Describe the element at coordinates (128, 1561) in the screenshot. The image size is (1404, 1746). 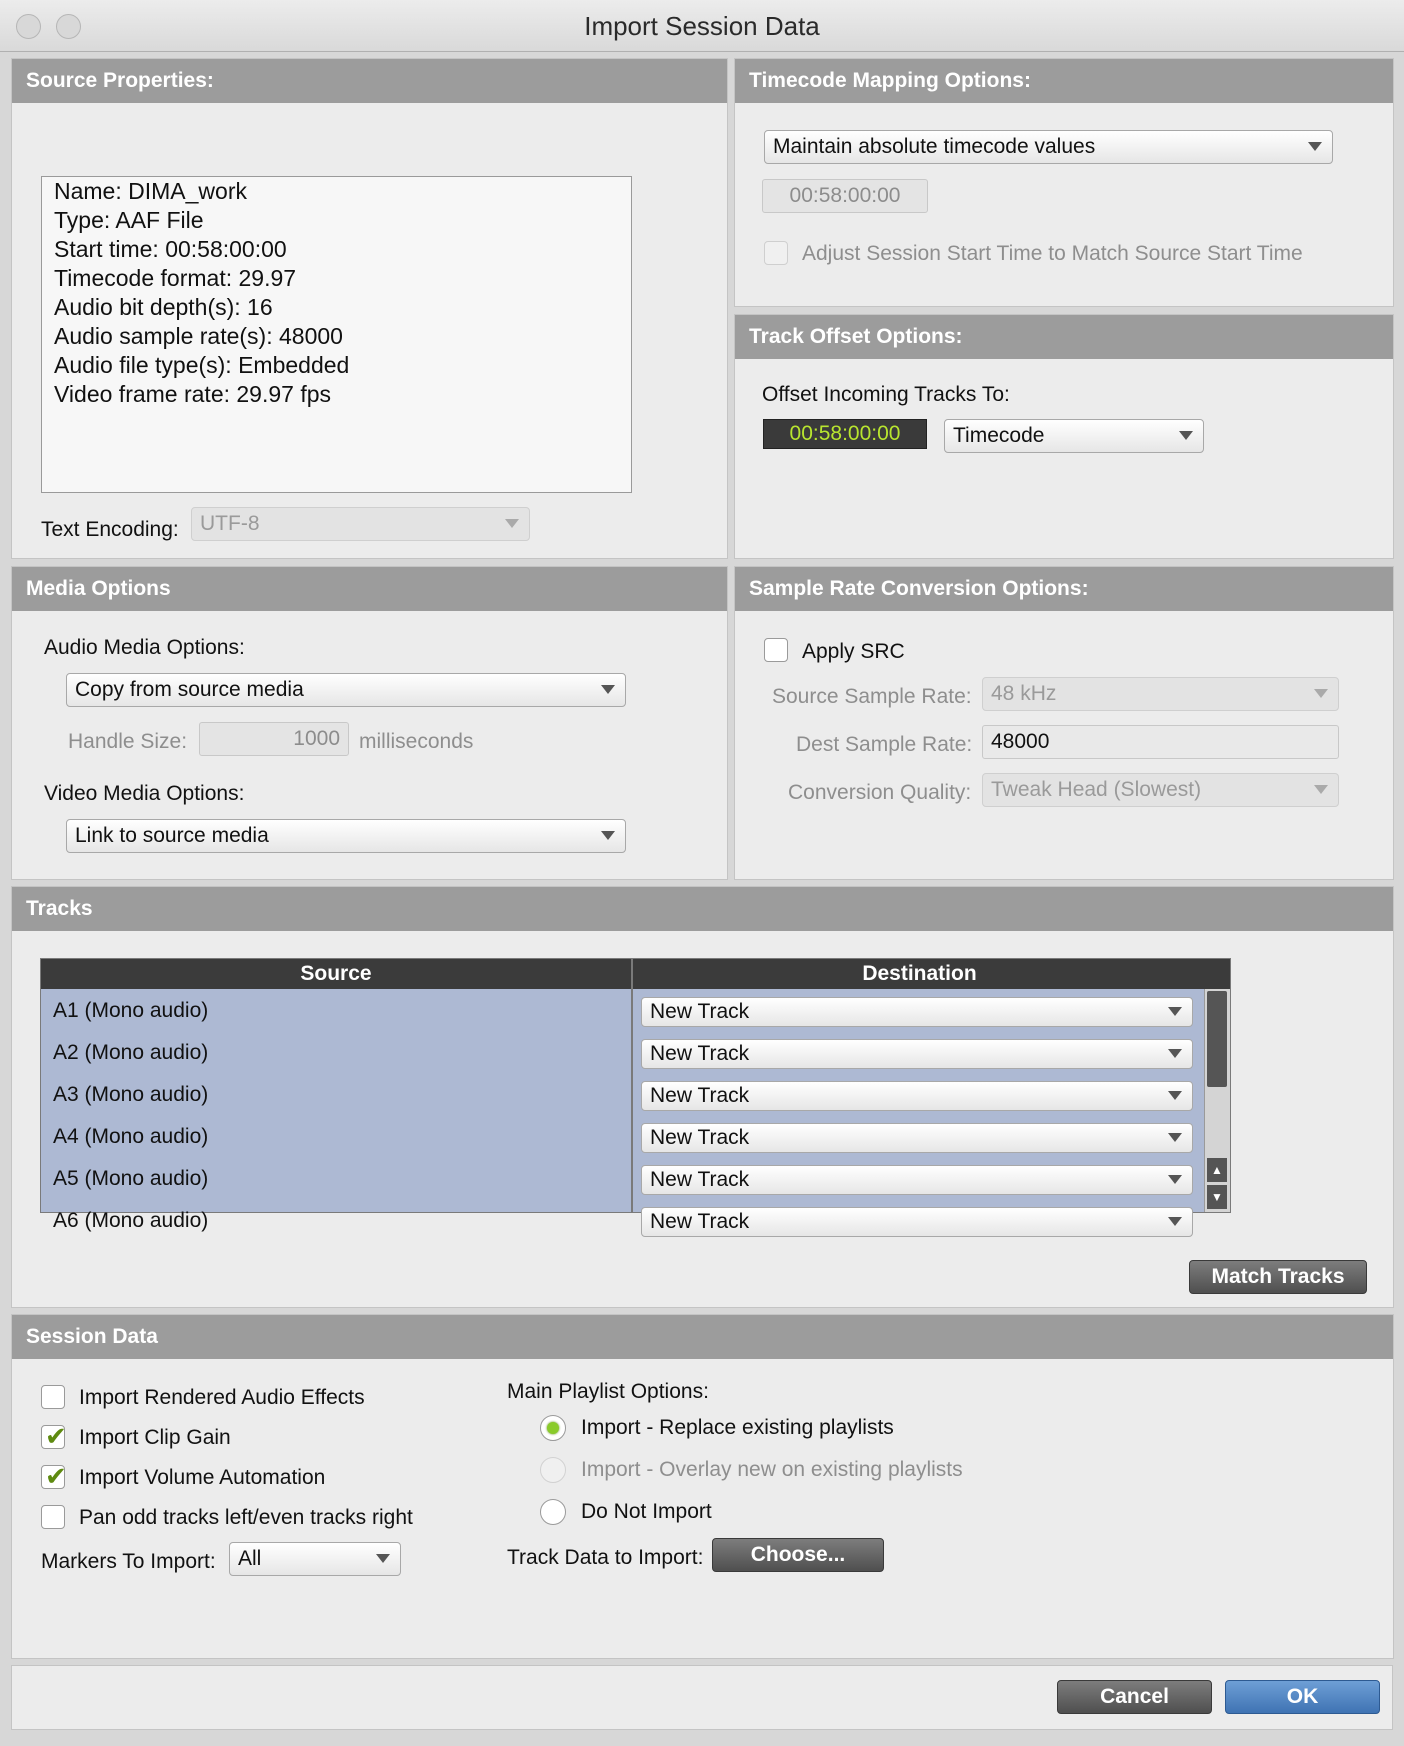
I see `markers-to-import-label: Markers To Import:` at that location.